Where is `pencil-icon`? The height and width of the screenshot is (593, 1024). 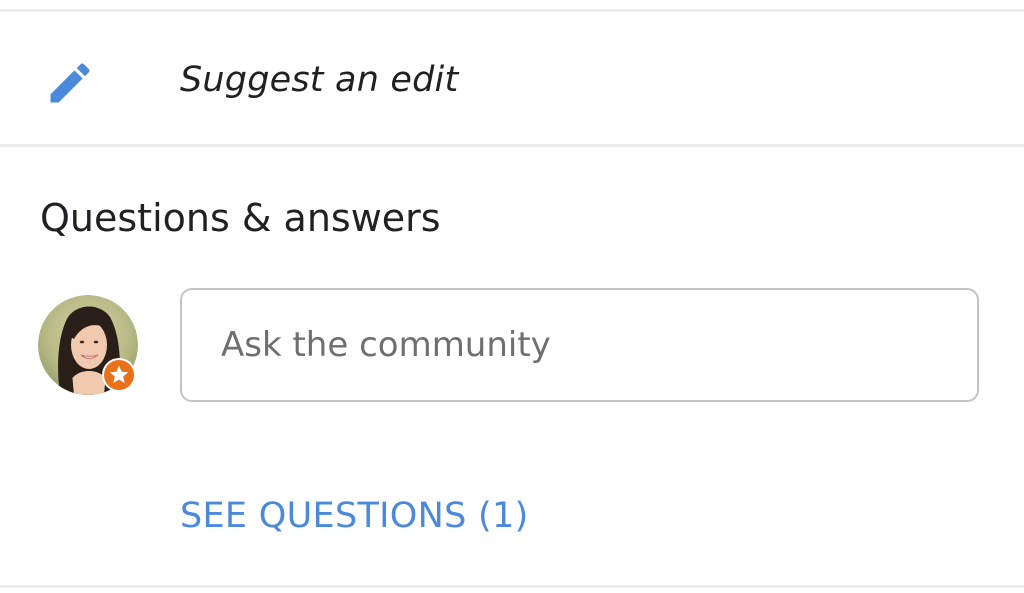 pencil-icon is located at coordinates (70, 83).